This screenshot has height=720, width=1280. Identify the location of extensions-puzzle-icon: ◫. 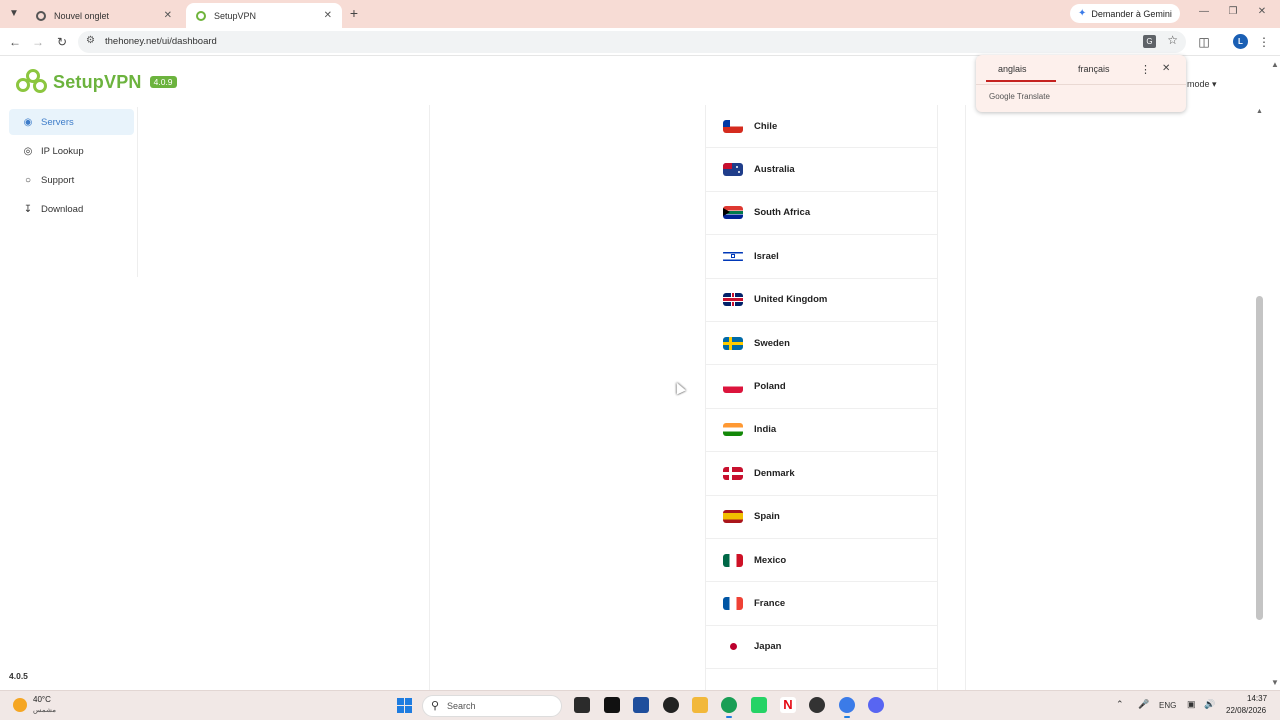
(1204, 42).